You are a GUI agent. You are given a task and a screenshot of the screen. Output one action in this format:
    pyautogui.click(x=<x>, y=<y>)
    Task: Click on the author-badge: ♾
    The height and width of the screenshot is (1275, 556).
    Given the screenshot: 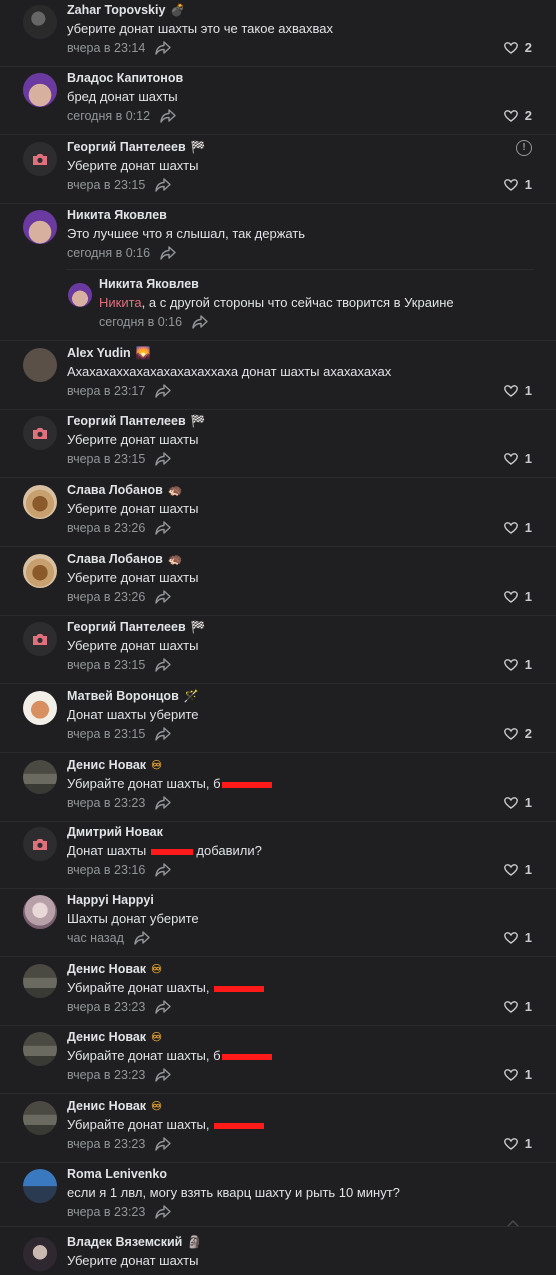 What is the action you would take?
    pyautogui.click(x=156, y=969)
    